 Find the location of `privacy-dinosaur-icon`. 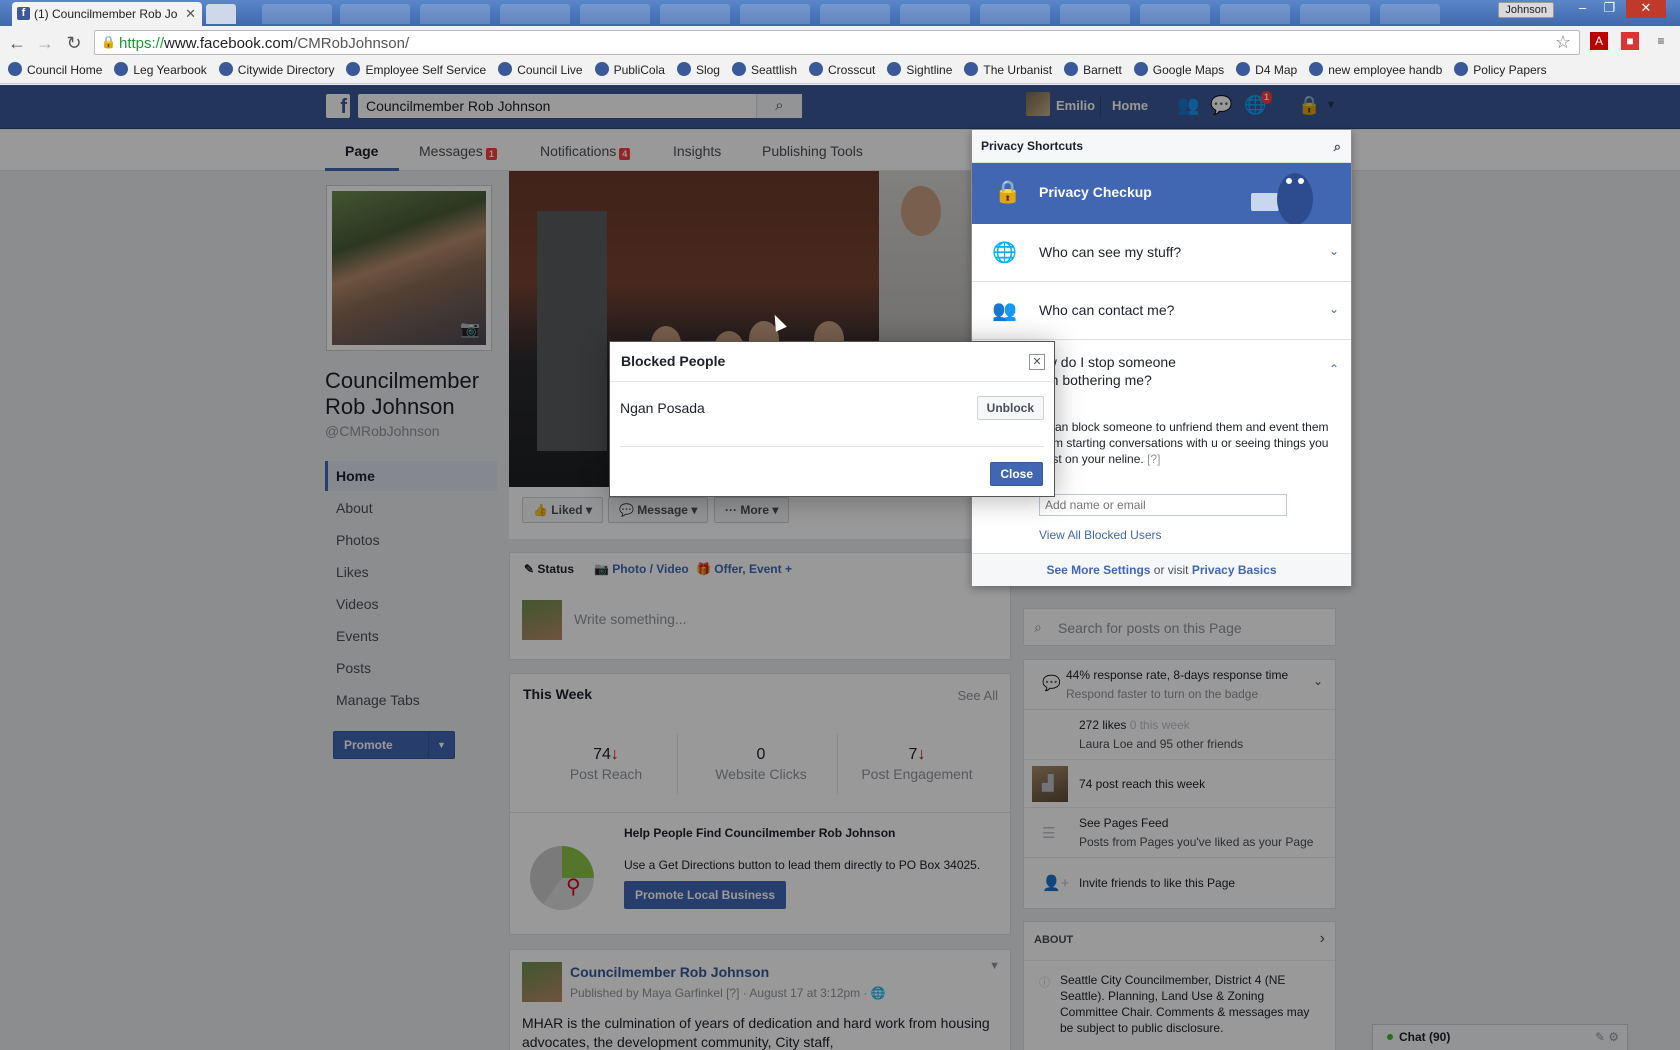

privacy-dinosaur-icon is located at coordinates (1282, 198).